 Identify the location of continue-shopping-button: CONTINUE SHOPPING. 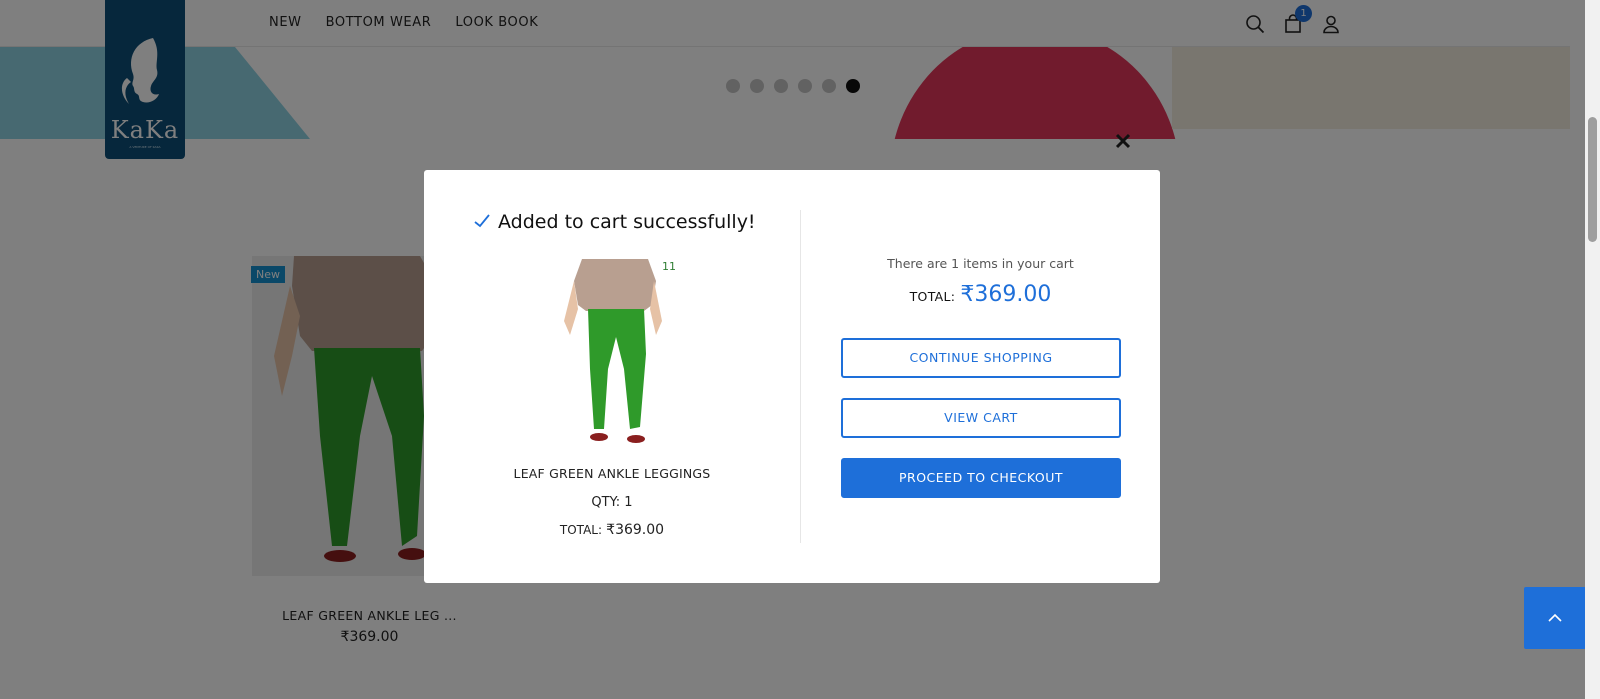
(981, 358).